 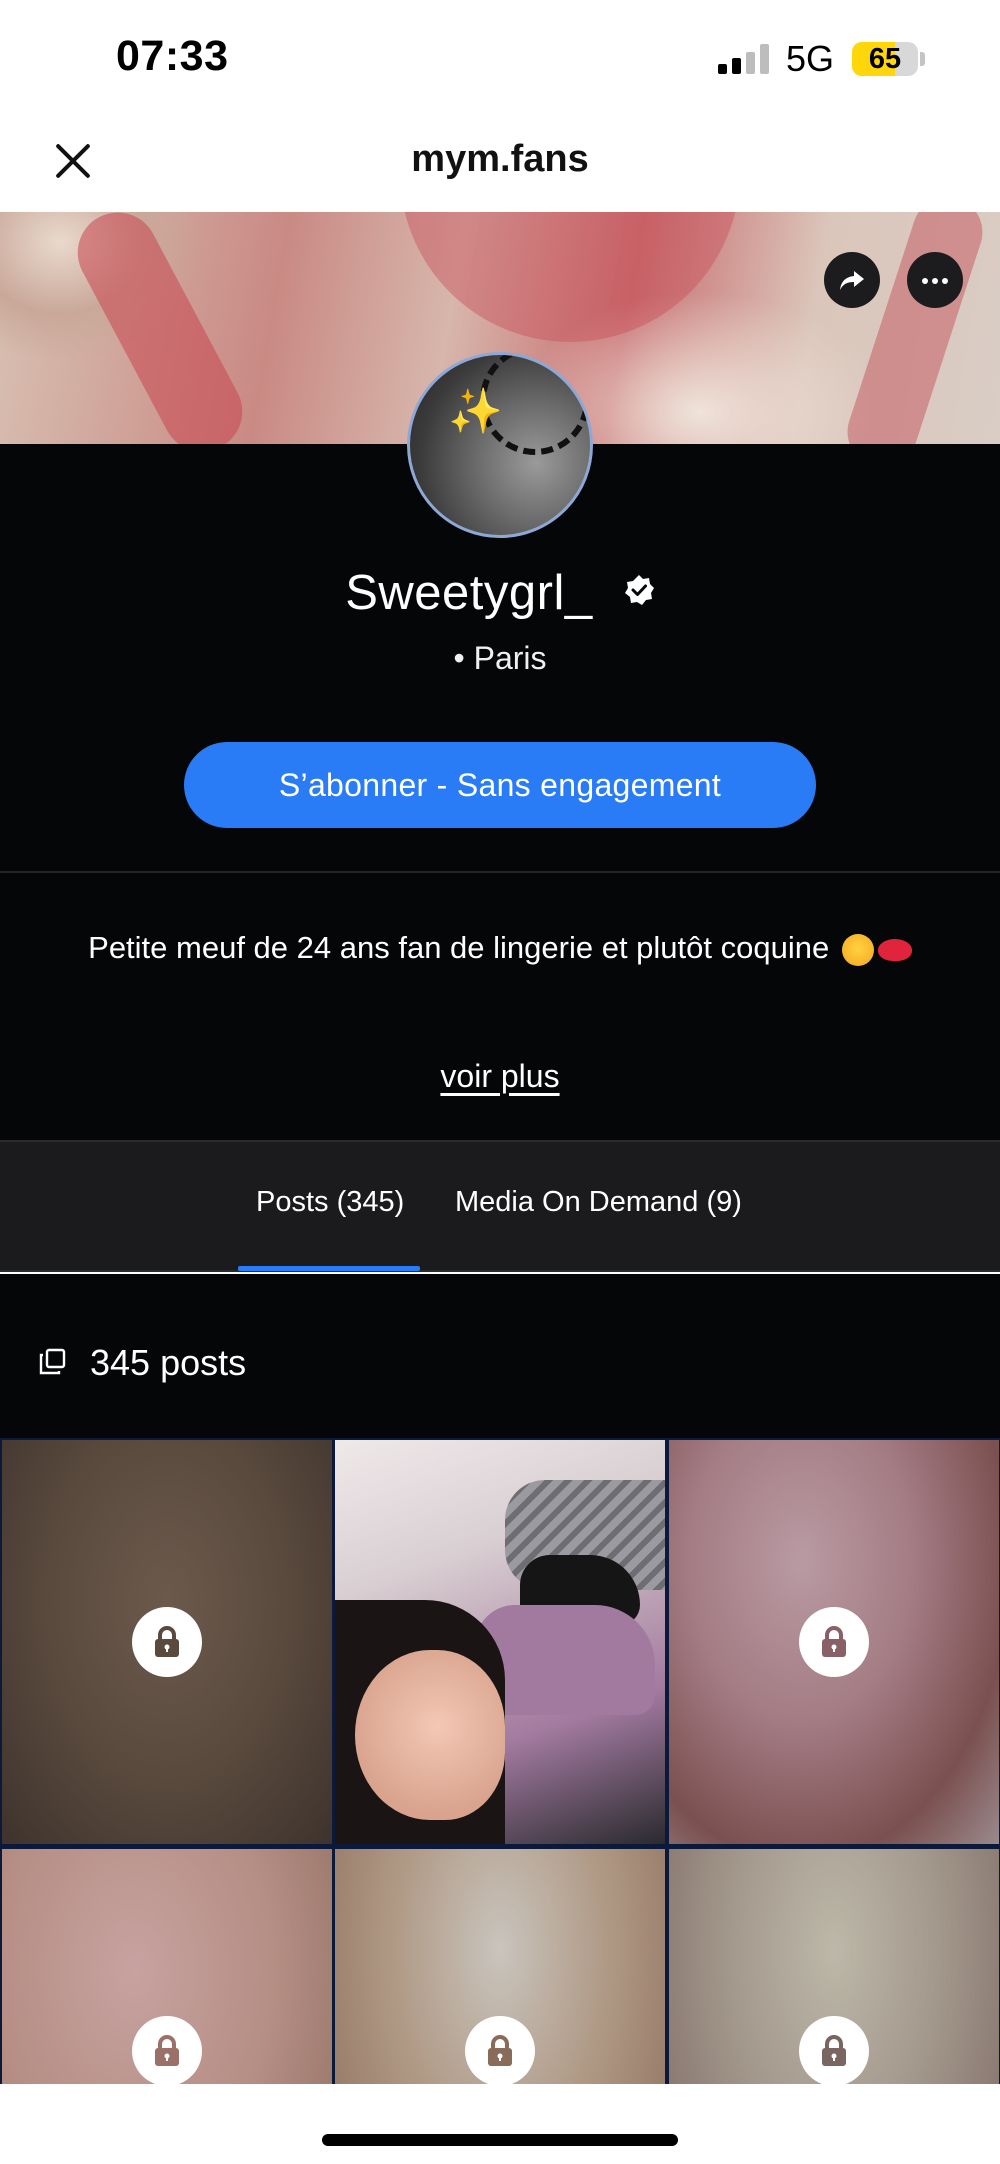 I want to click on share-icon, so click(x=852, y=280).